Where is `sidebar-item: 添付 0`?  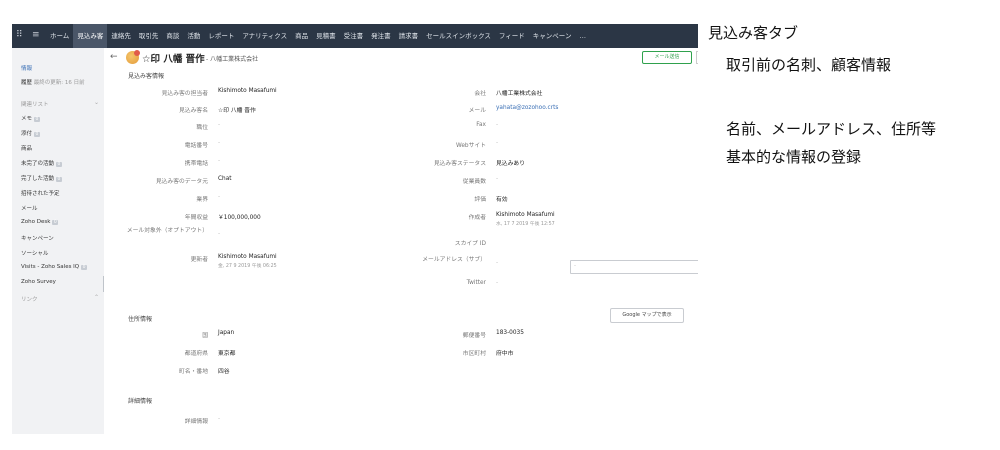
sidebar-item: 添付 0 is located at coordinates (30, 133).